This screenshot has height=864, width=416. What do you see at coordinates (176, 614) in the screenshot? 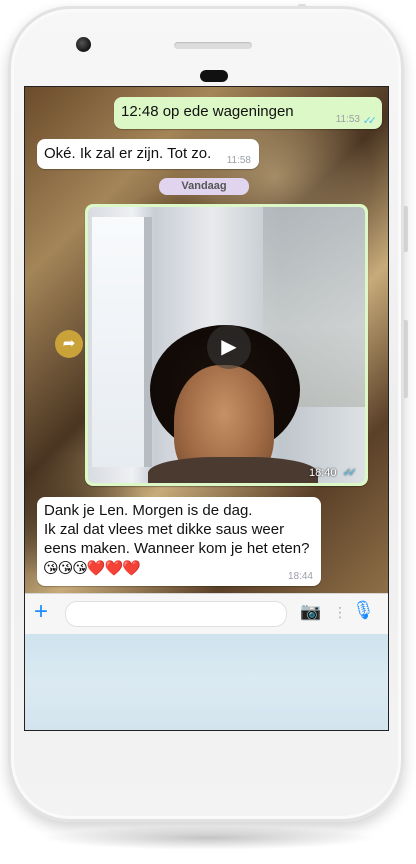
I see `message-input` at bounding box center [176, 614].